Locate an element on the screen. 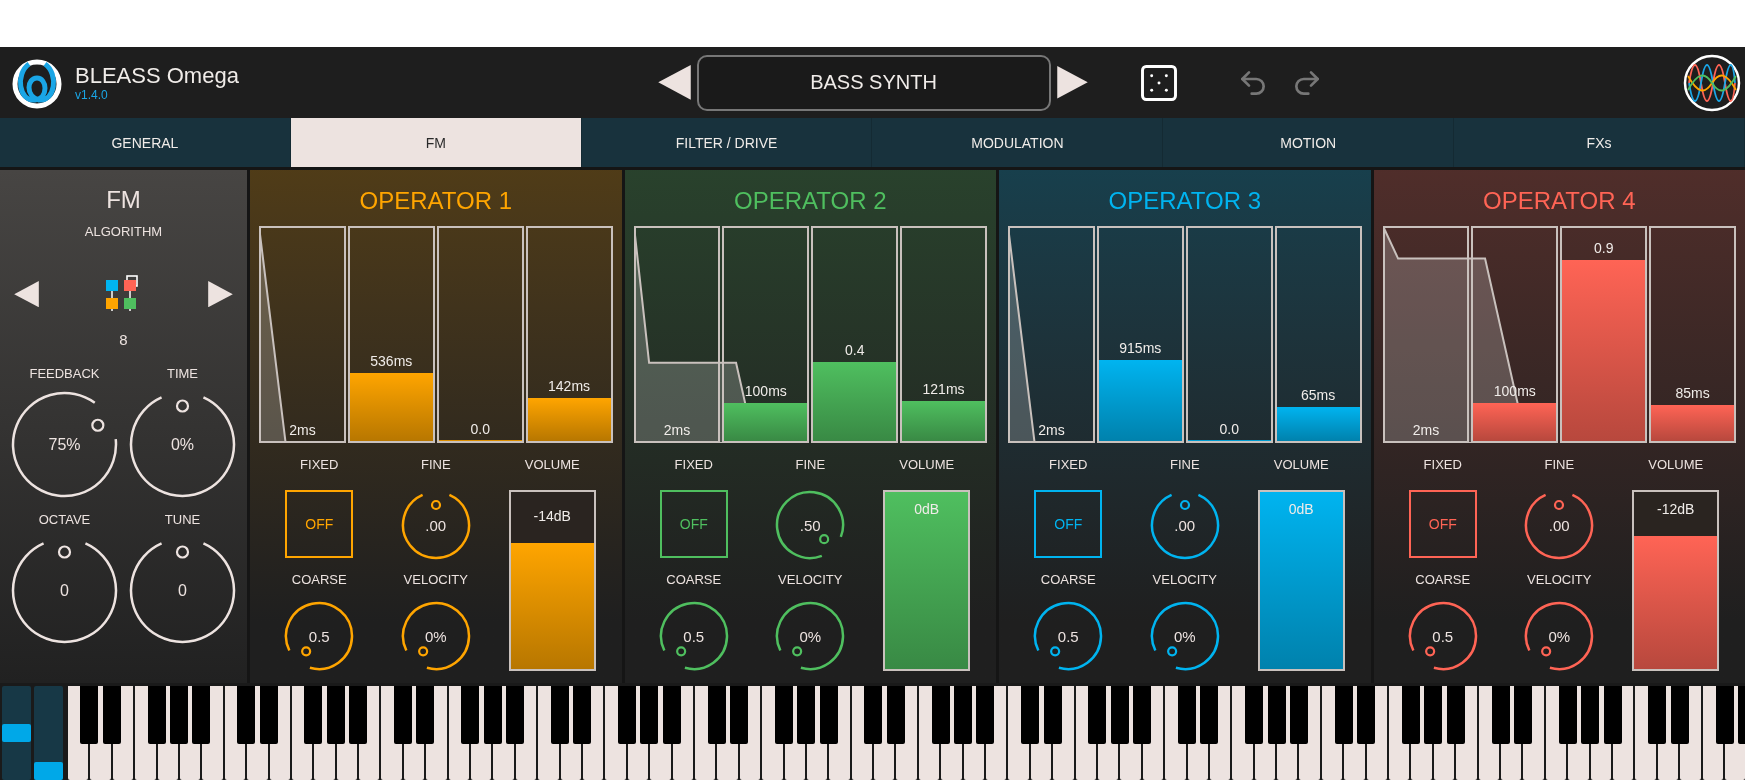  envelope-value: 100ms is located at coordinates (765, 391).